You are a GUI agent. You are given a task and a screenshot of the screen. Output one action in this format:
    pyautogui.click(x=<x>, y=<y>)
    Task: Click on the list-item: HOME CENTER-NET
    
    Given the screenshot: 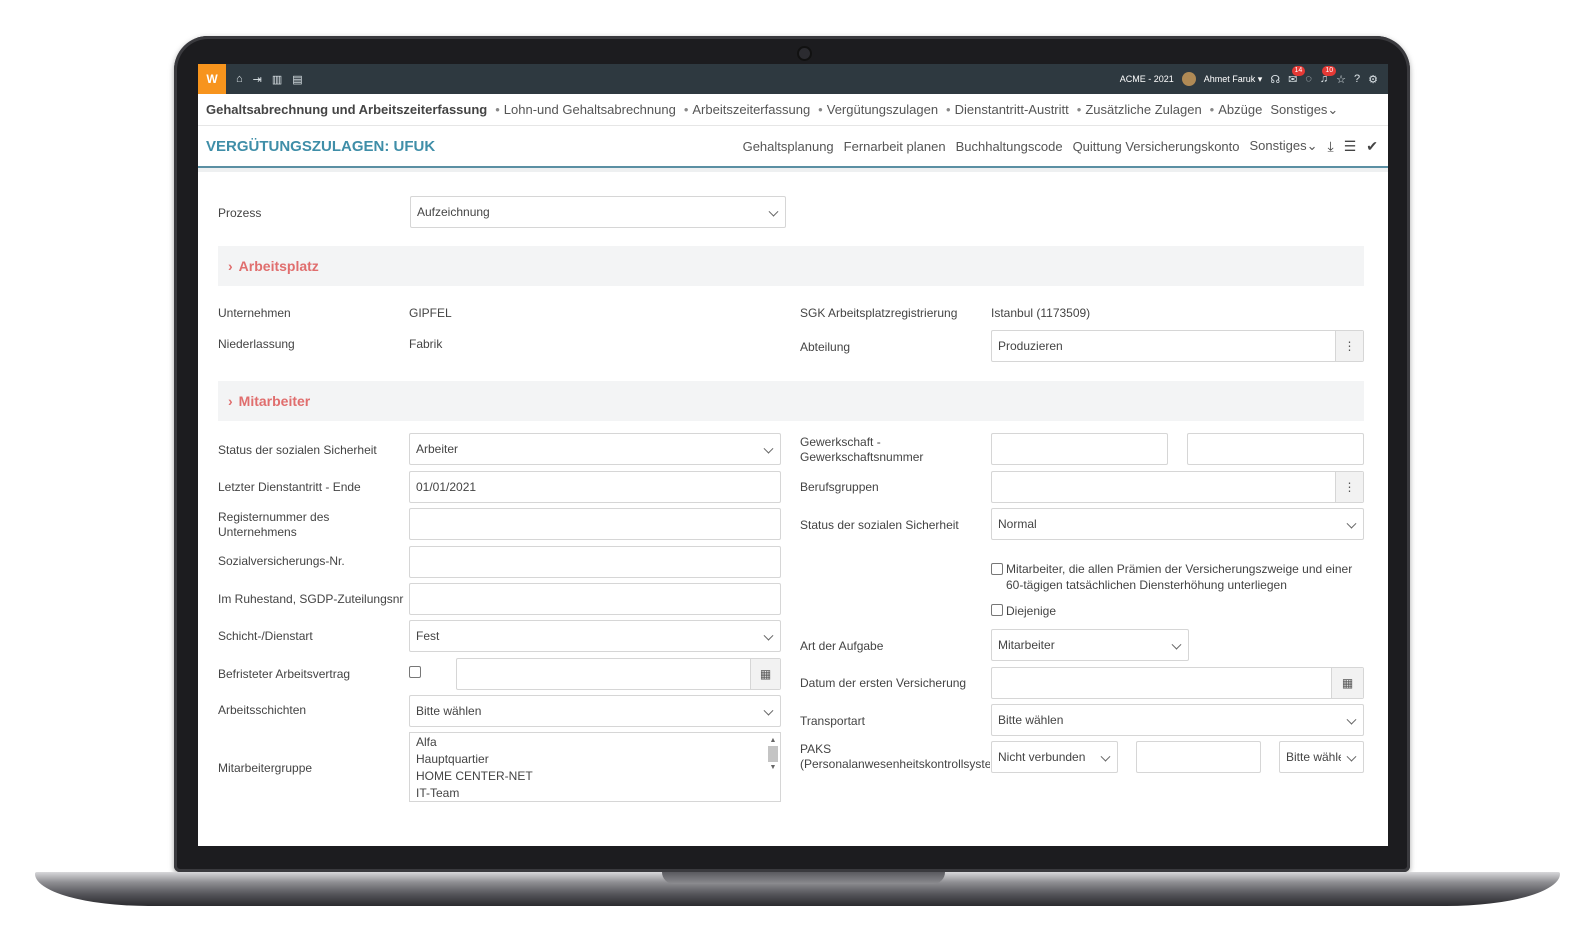 What is the action you would take?
    pyautogui.click(x=595, y=776)
    